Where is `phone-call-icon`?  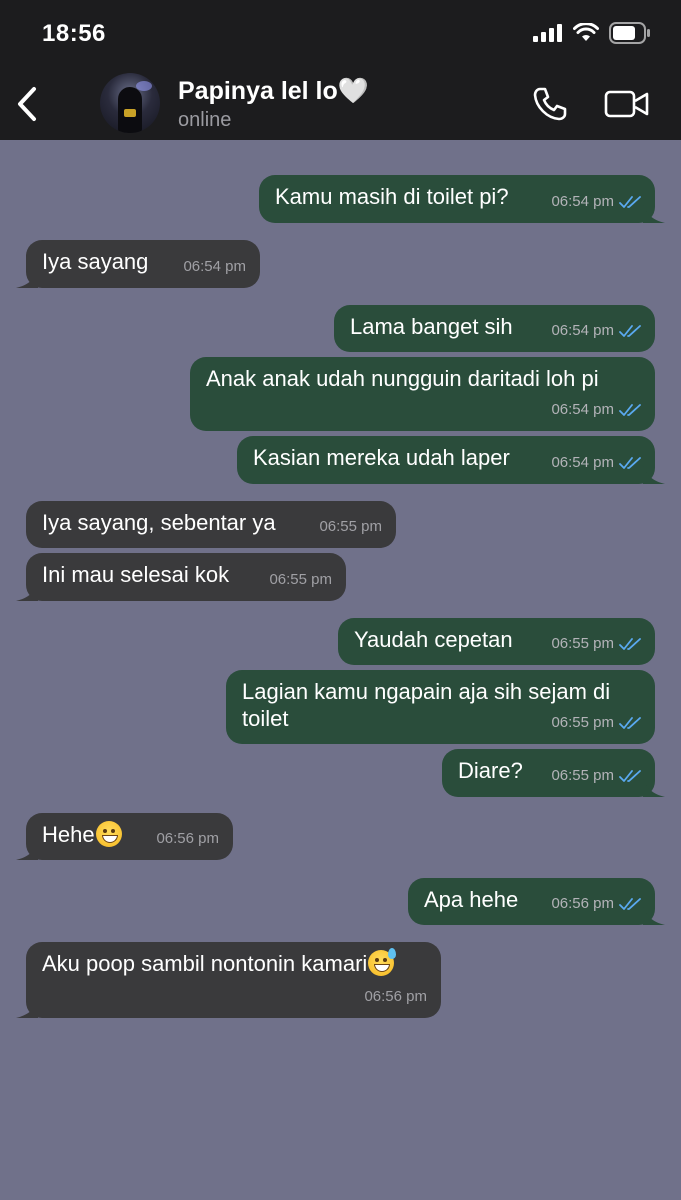
phone-call-icon is located at coordinates (550, 104).